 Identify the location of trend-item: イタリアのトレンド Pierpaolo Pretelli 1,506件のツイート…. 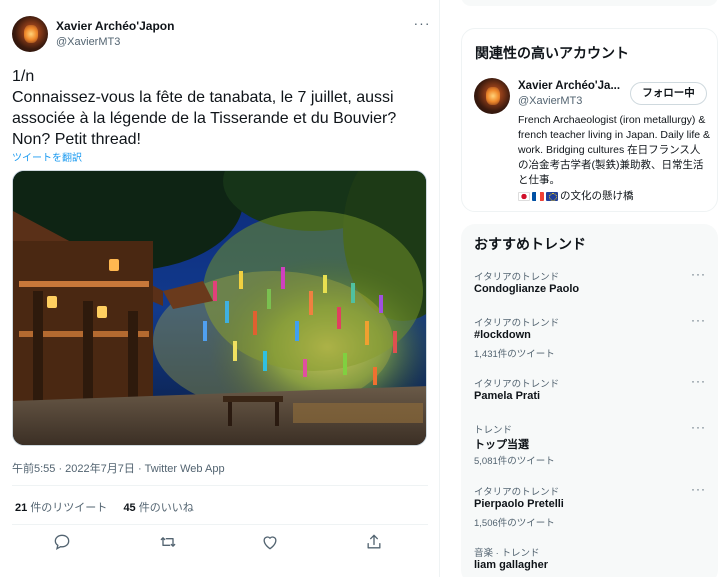
(589, 511).